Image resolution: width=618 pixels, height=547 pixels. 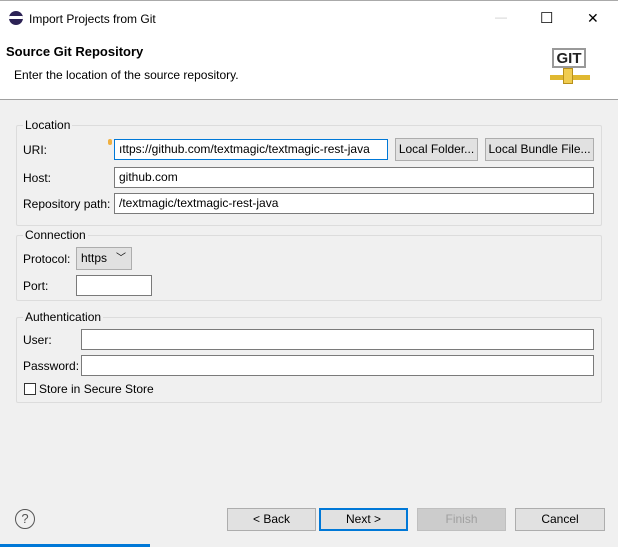 What do you see at coordinates (110, 142) in the screenshot?
I see `content-assist-icon` at bounding box center [110, 142].